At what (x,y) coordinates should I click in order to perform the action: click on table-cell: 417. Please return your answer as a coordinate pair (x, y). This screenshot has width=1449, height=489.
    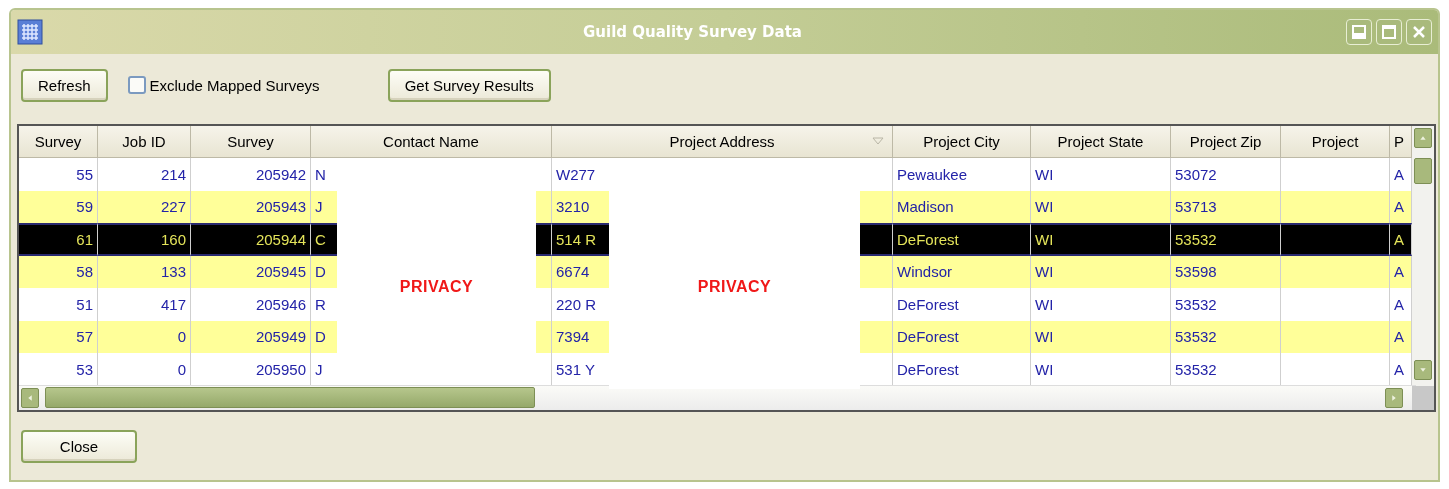
    Looking at the image, I should click on (144, 304).